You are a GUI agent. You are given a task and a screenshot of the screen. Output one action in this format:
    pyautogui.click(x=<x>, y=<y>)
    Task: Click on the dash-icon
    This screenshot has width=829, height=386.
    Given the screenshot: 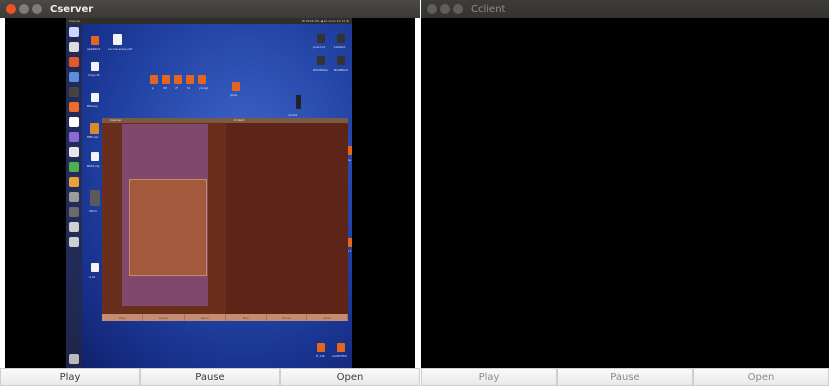 What is the action you would take?
    pyautogui.click(x=74, y=32)
    